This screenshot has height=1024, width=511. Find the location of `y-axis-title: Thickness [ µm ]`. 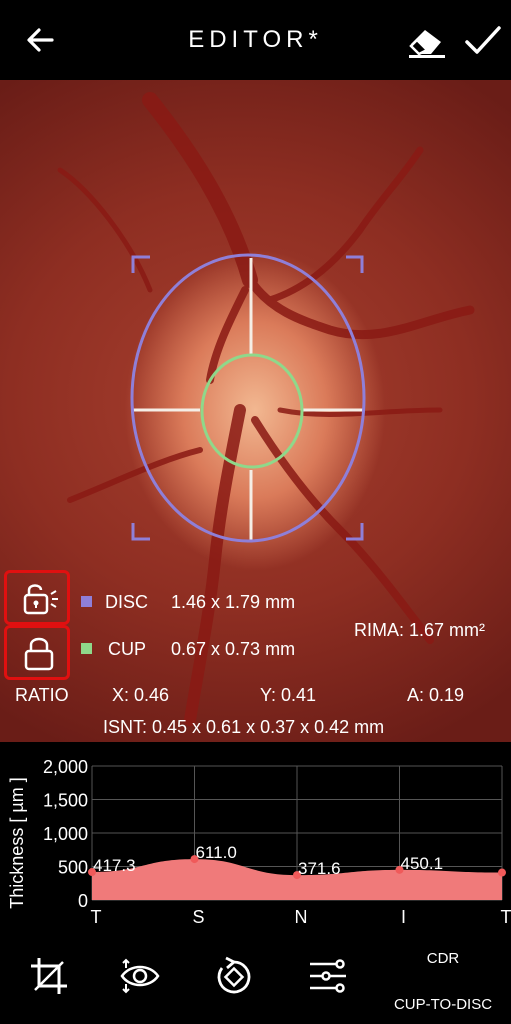

y-axis-title: Thickness [ µm ] is located at coordinates (17, 842).